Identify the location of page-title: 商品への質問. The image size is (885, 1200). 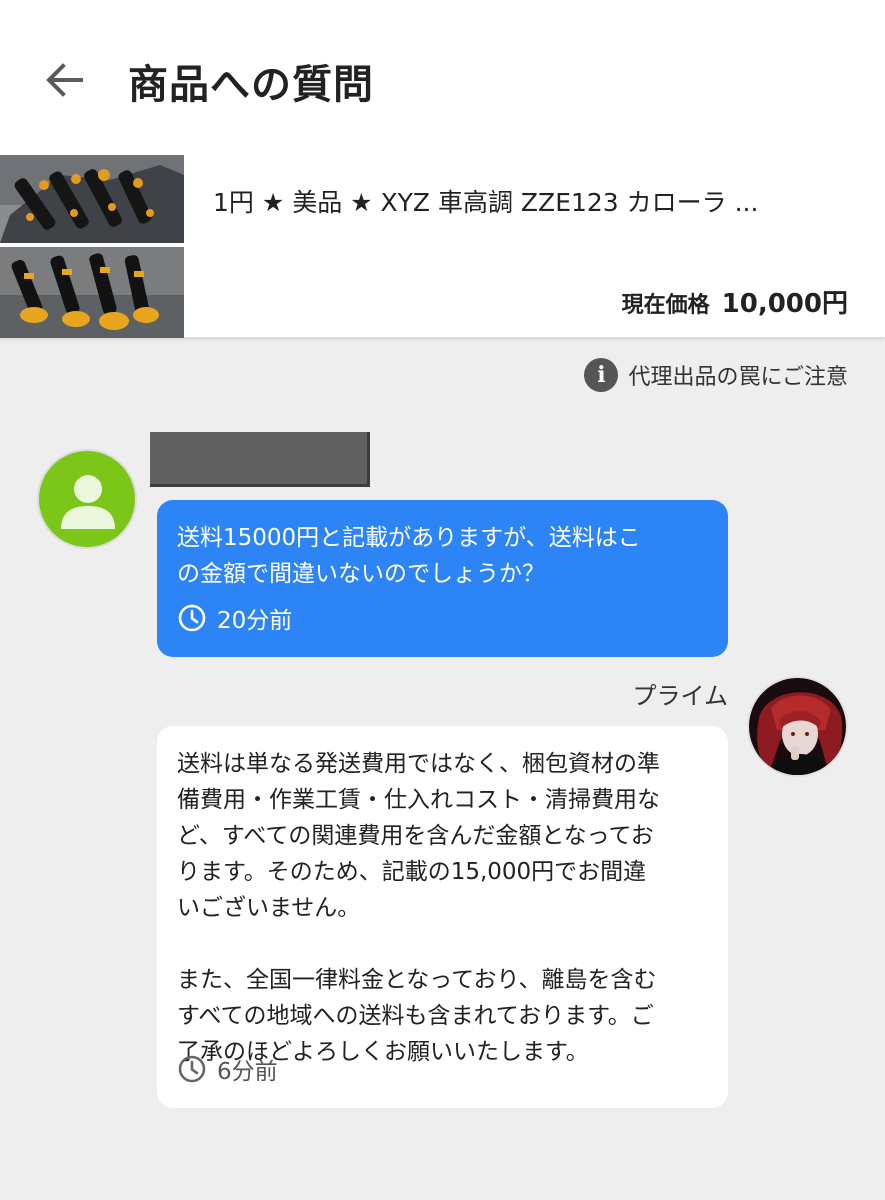
(251, 85).